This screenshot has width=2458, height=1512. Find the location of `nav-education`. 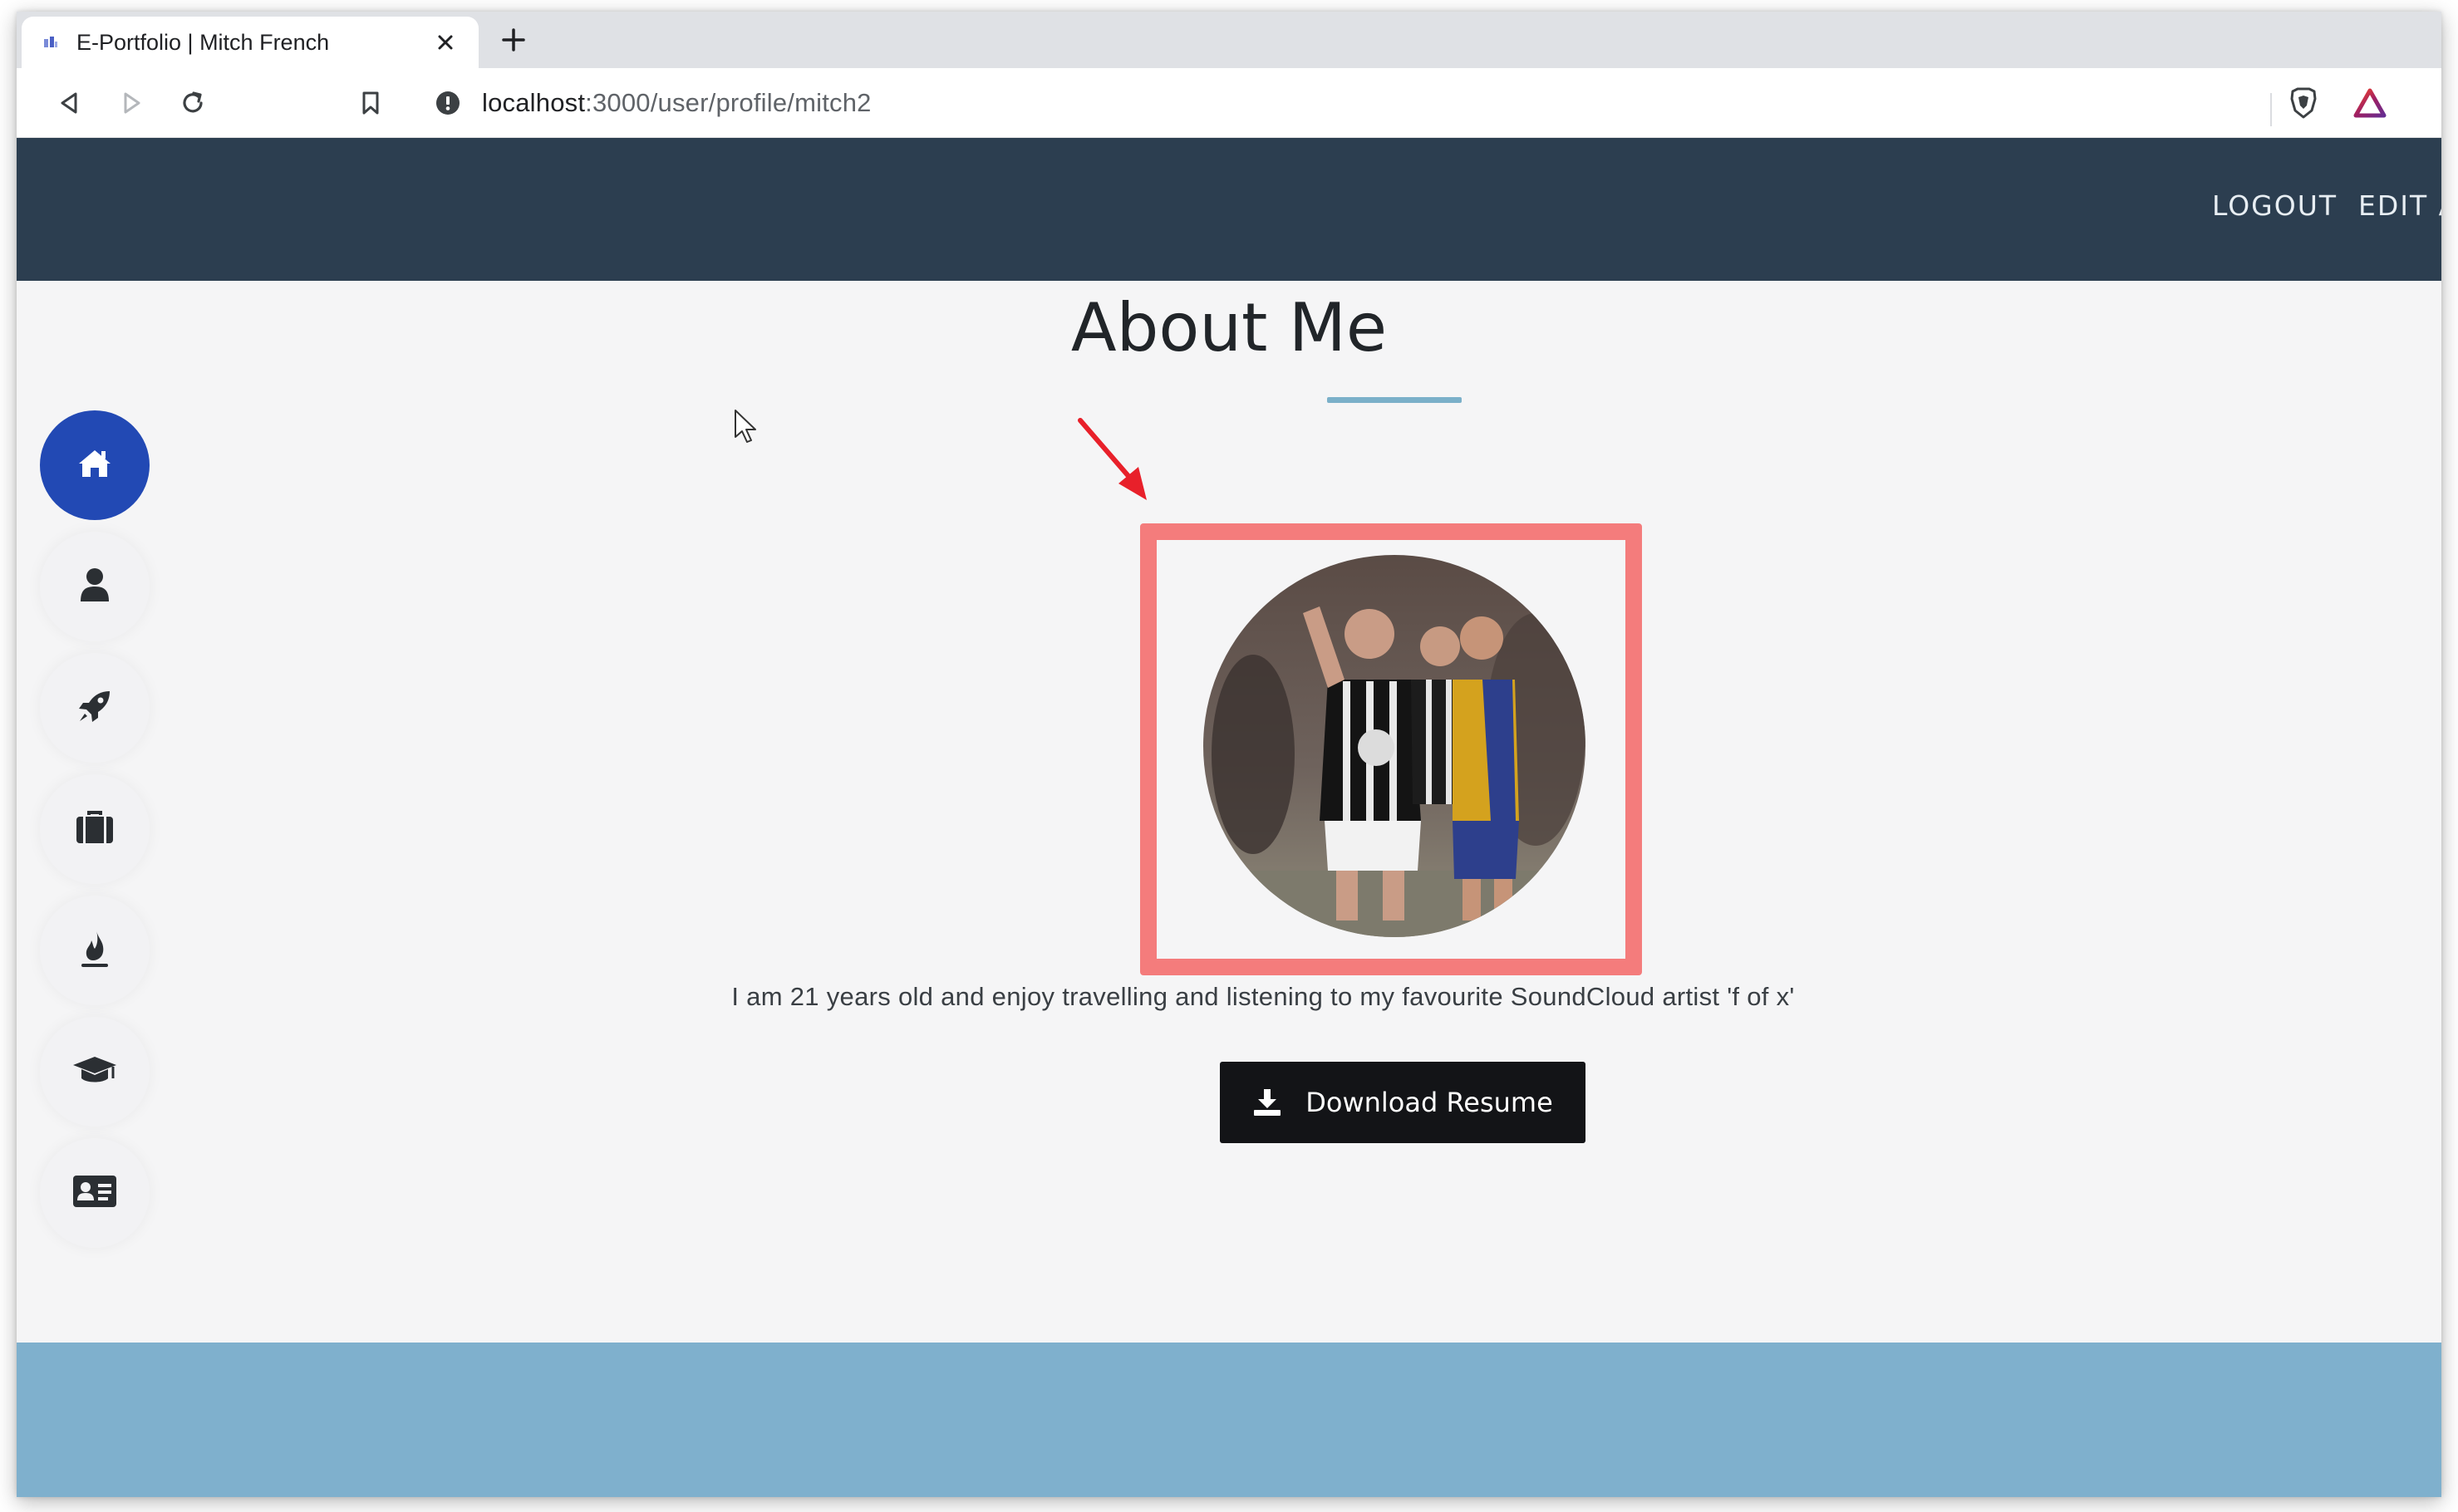

nav-education is located at coordinates (95, 1072).